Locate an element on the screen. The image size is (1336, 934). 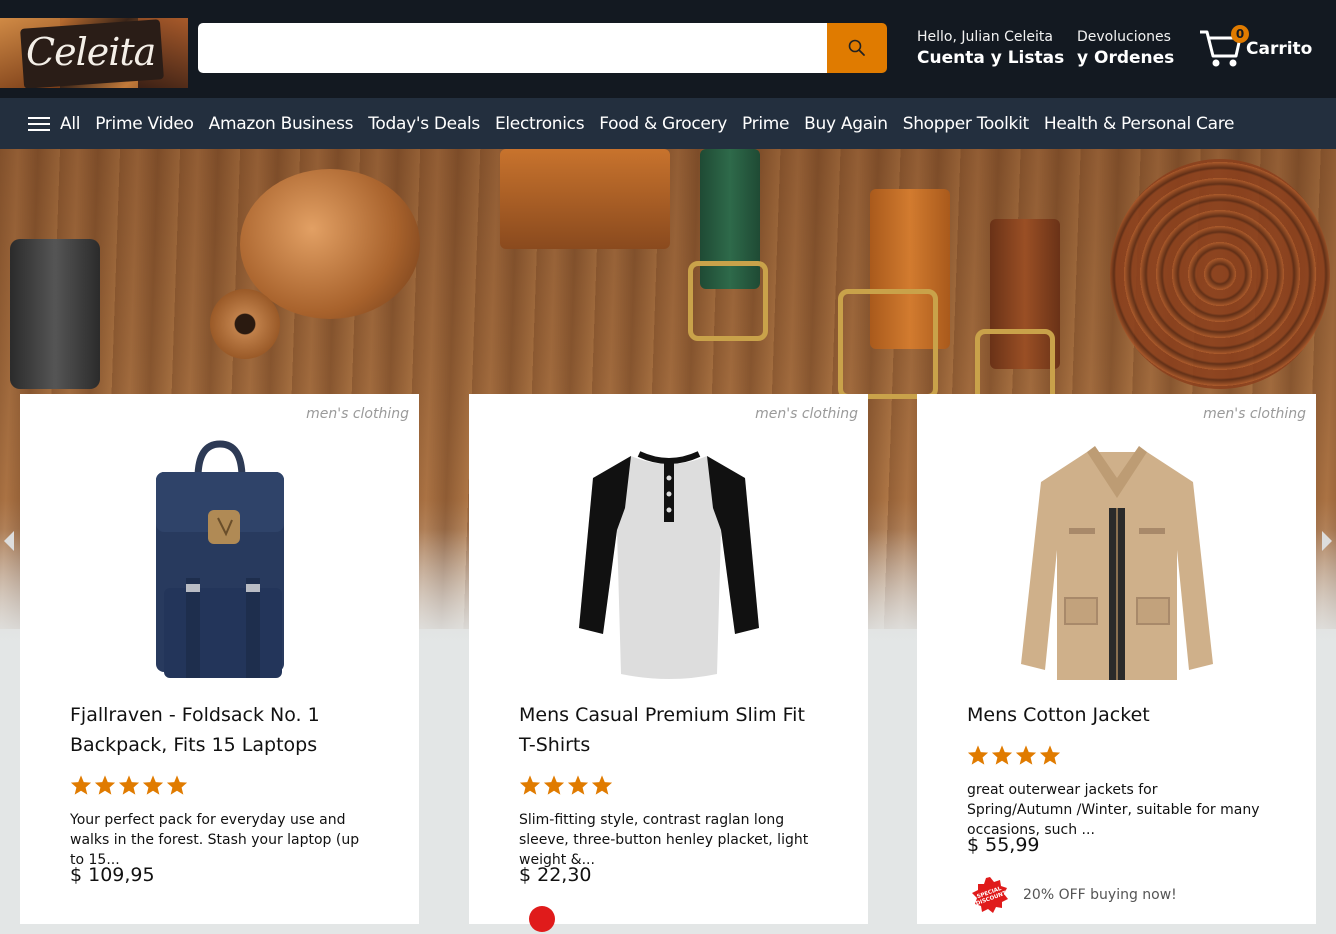
cart-label: Carrito is located at coordinates (1279, 49).